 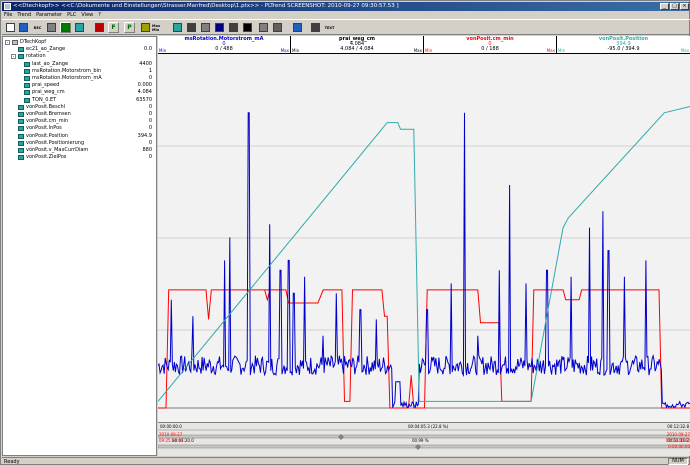 I want to click on play-button, so click(x=65, y=27).